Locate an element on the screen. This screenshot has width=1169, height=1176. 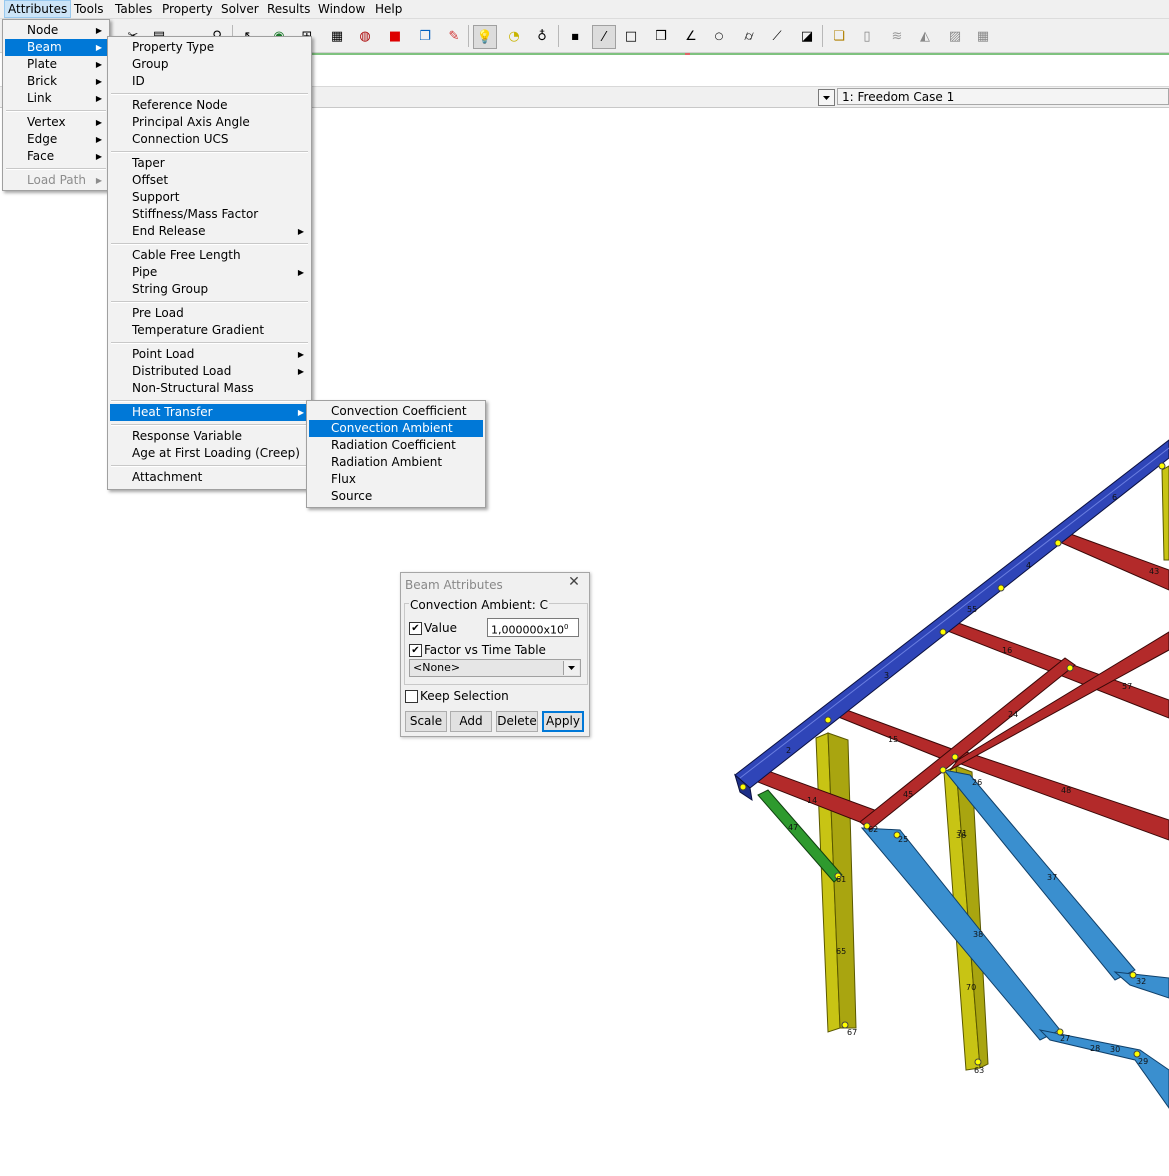
menu-item-convection-ambient: Convection Ambient is located at coordinates (396, 428).